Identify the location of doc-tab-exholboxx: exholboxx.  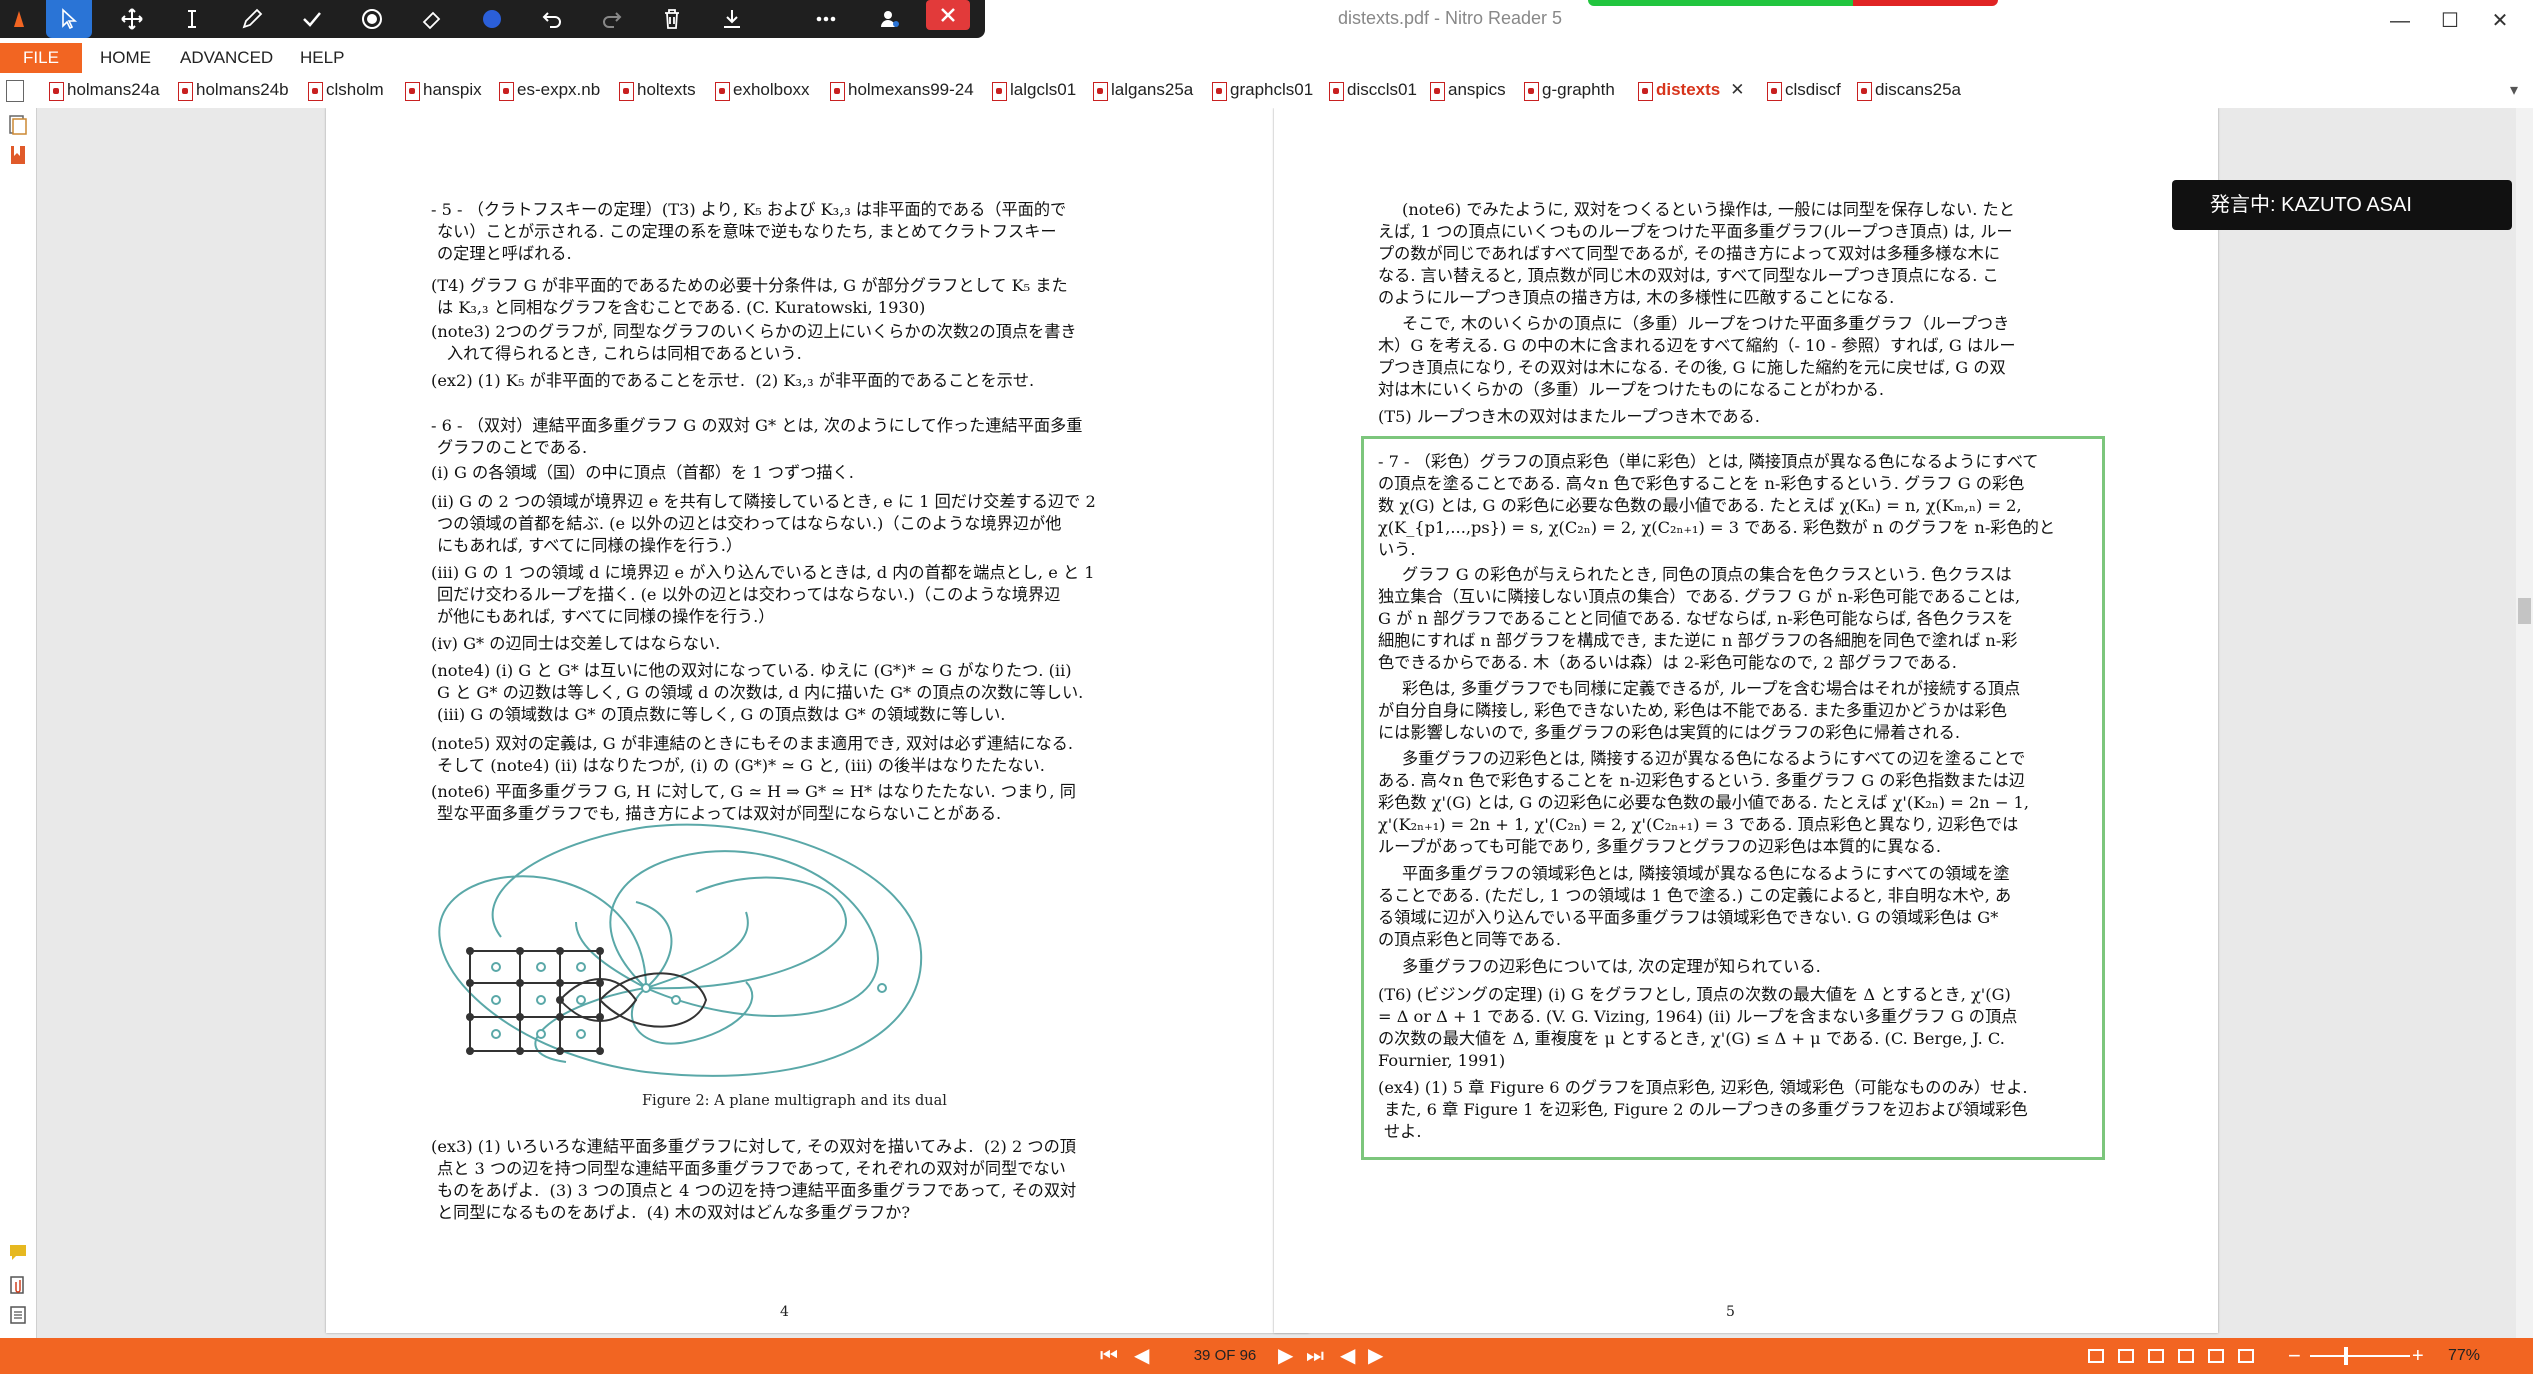
(761, 91).